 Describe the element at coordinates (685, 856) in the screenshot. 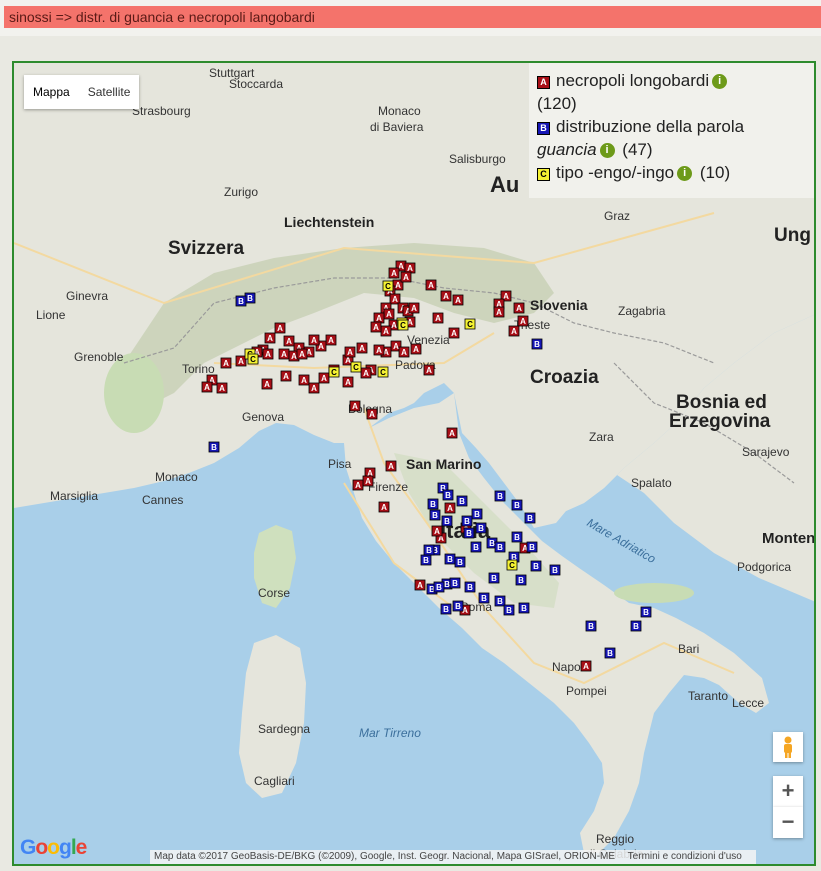

I see `terms-link: Termini e condizioni d'uso` at that location.